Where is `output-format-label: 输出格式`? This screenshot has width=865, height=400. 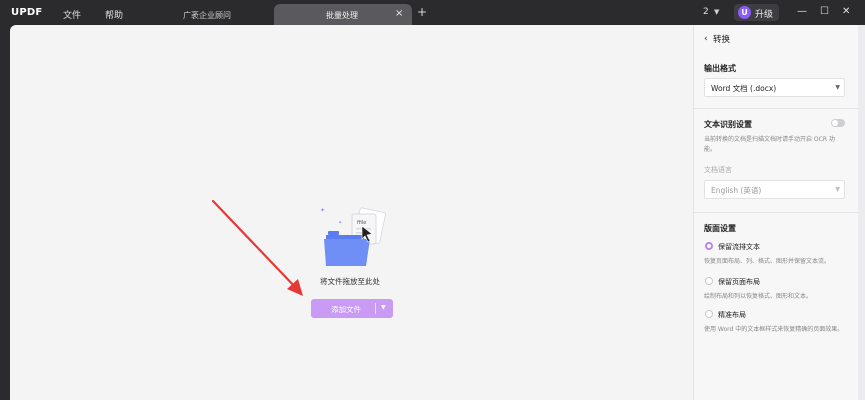
output-format-label: 输出格式 is located at coordinates (720, 68).